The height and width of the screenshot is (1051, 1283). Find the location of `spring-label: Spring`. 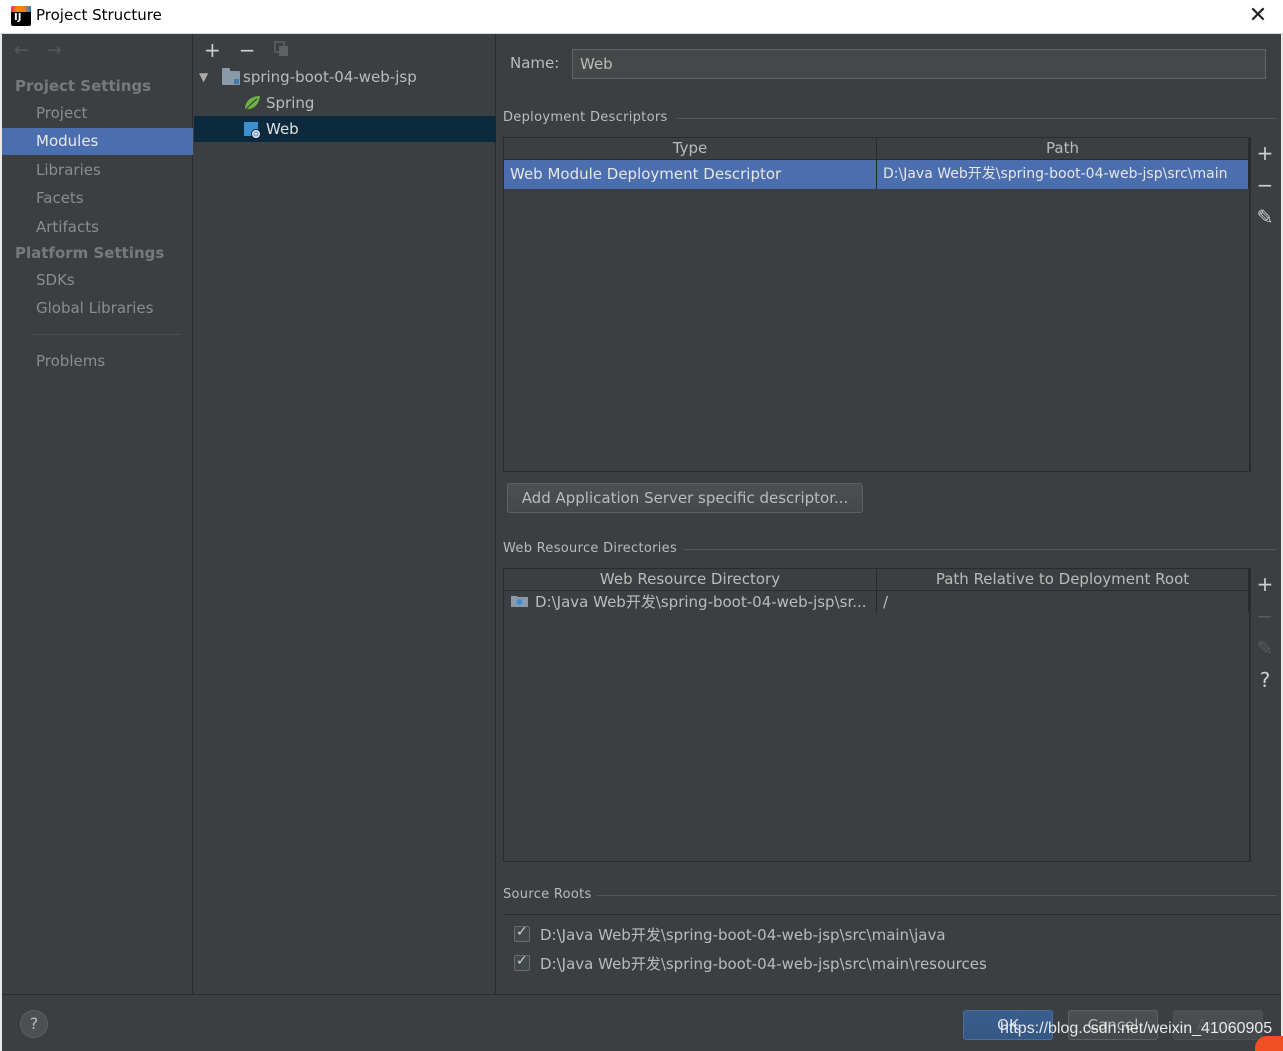

spring-label: Spring is located at coordinates (290, 103).